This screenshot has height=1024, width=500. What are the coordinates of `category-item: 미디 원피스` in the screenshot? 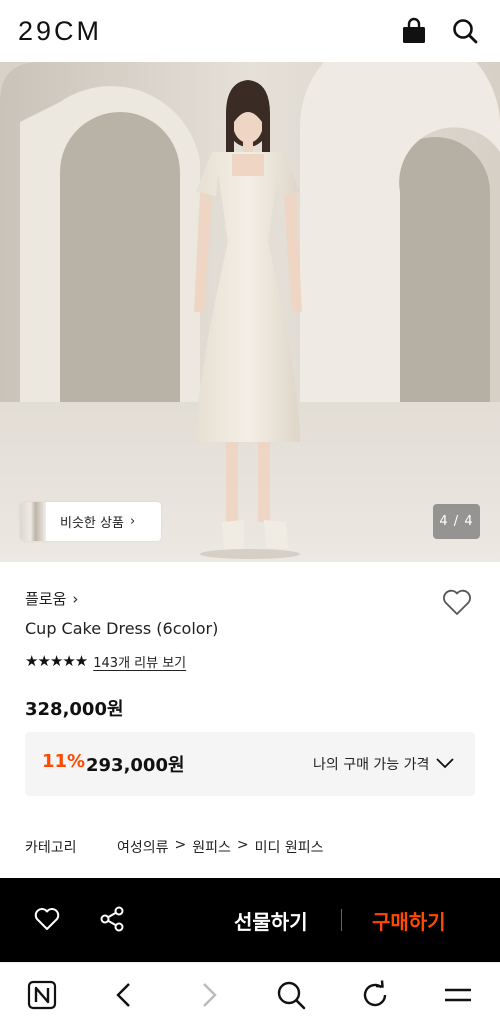 It's located at (289, 847).